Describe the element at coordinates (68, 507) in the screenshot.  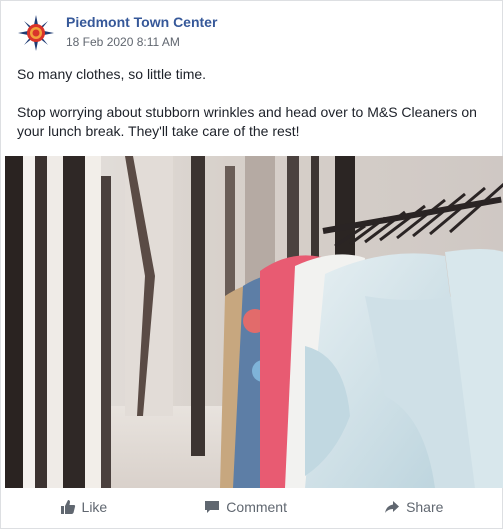
I see `thumbs-up-icon` at that location.